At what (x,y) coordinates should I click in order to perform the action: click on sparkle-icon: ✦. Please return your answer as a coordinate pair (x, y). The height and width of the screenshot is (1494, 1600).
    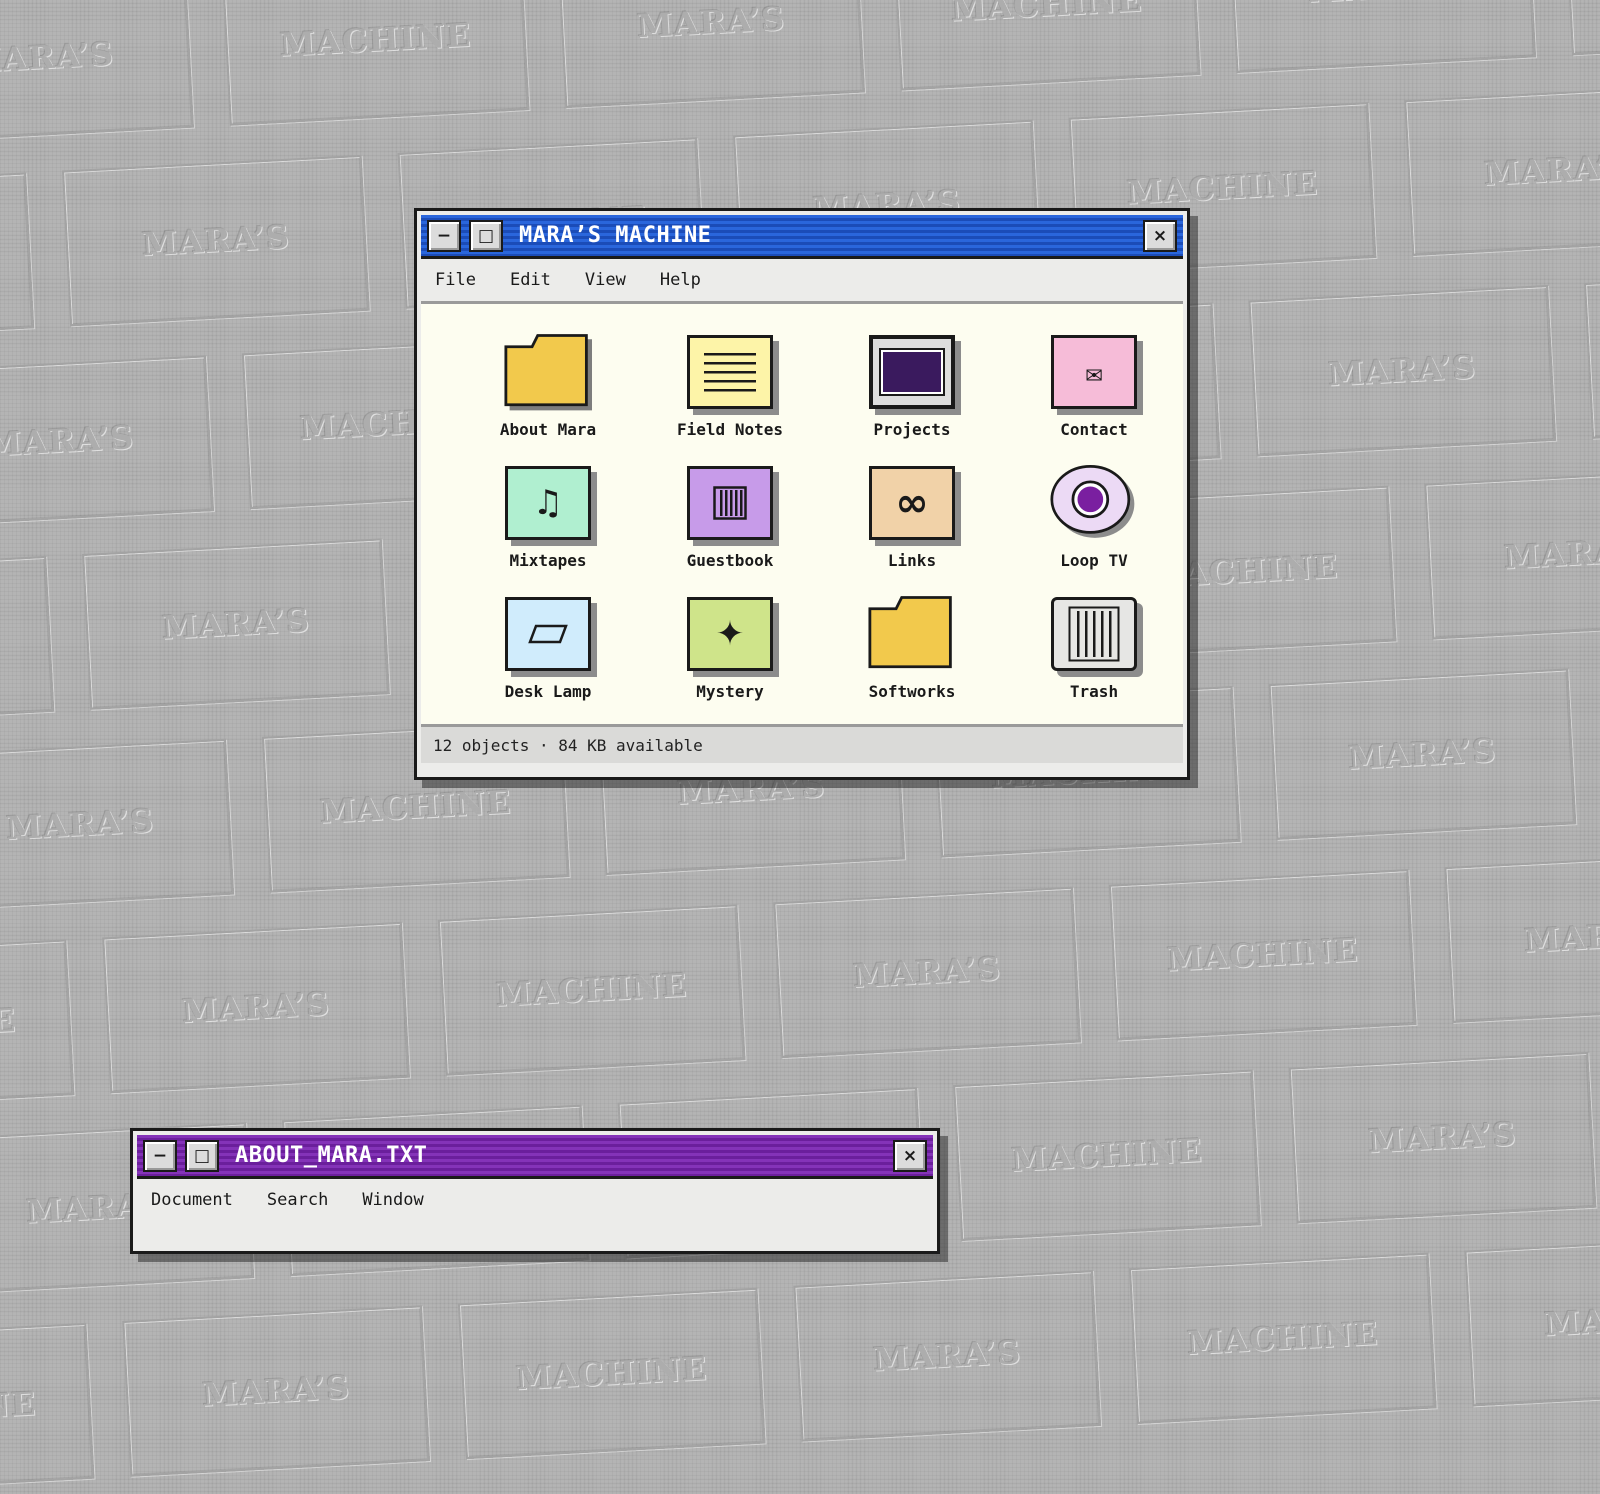
    Looking at the image, I should click on (730, 634).